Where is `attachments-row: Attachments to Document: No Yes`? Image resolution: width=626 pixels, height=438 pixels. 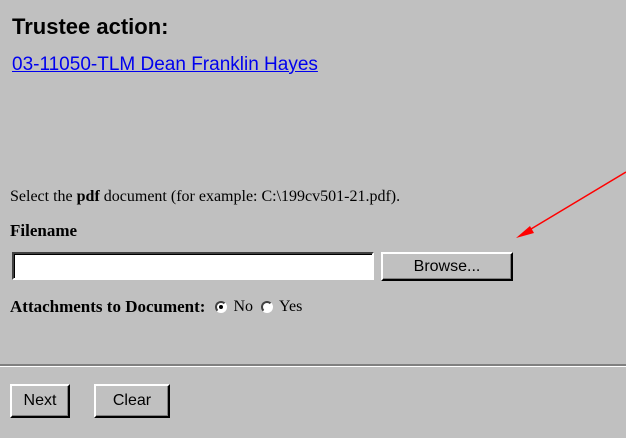
attachments-row: Attachments to Document: No Yes is located at coordinates (160, 307).